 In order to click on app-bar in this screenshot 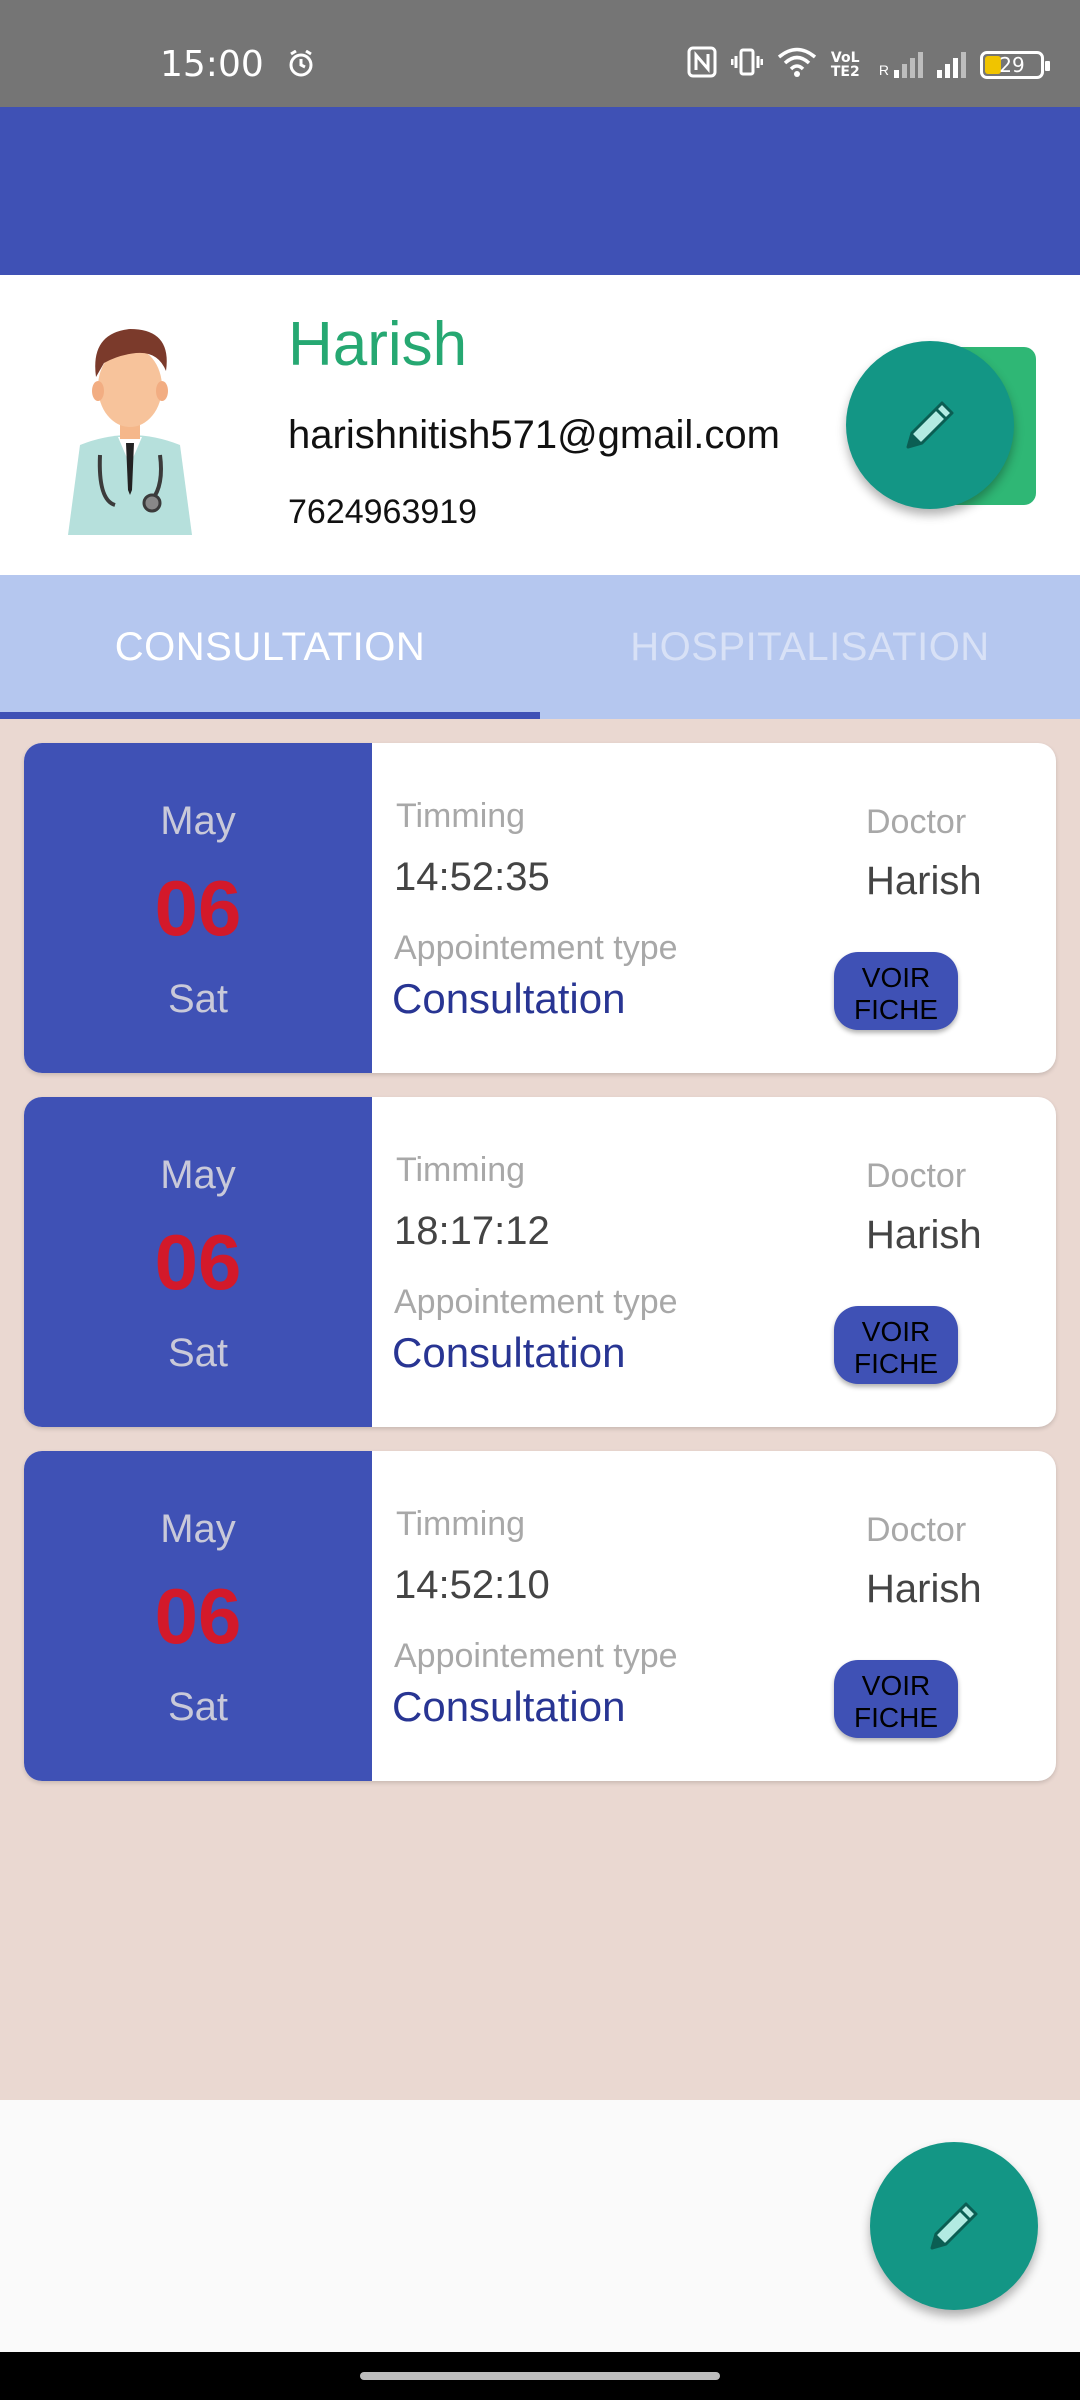, I will do `click(540, 191)`.